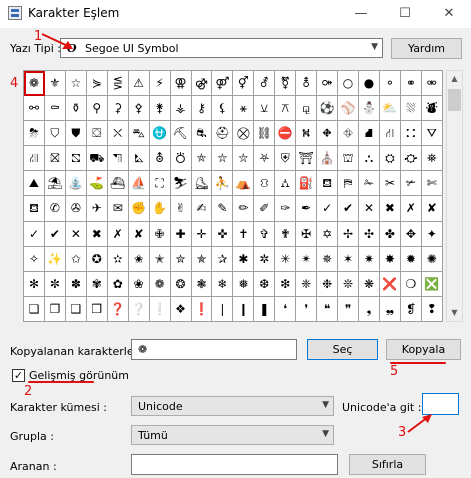 The height and width of the screenshot is (478, 471). I want to click on character-cell: ⚱, so click(76, 109).